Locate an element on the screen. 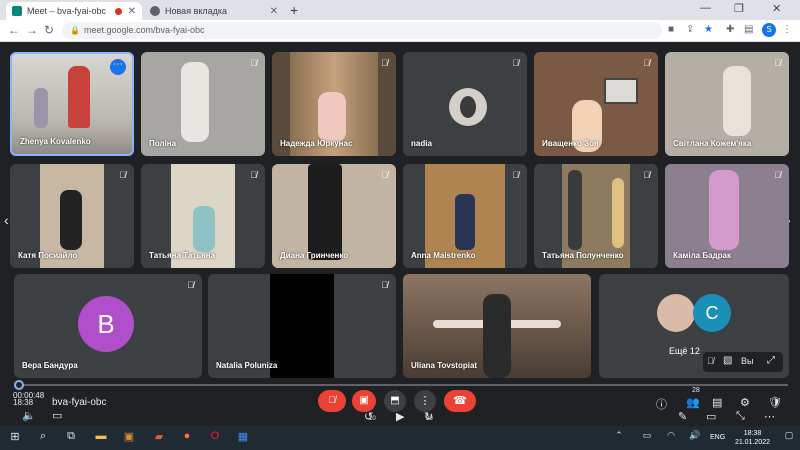 This screenshot has width=800, height=450. language-indicator: ENG is located at coordinates (717, 437).